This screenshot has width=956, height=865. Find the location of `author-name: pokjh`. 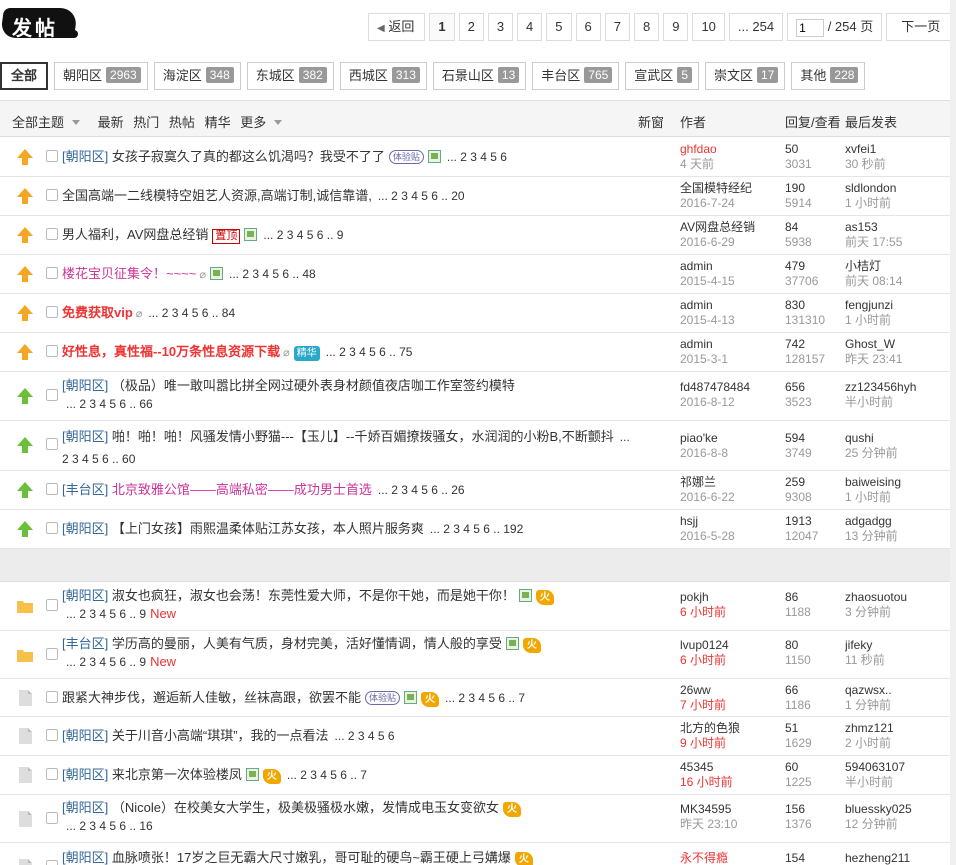

author-name: pokjh is located at coordinates (730, 597).